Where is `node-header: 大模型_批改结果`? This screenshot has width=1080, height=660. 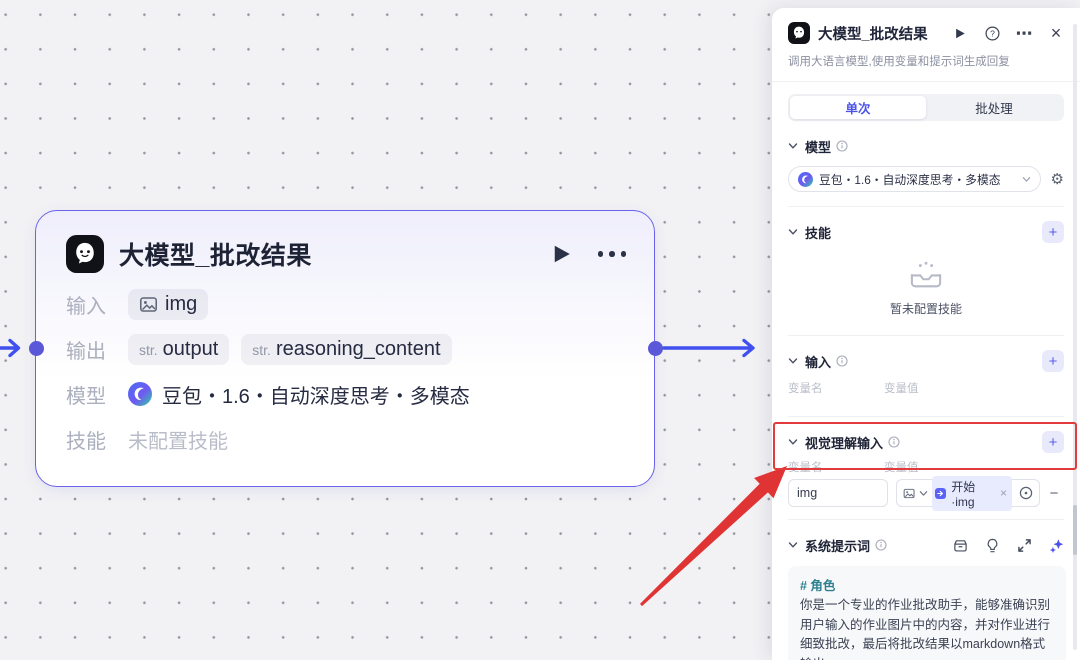 node-header: 大模型_批改结果 is located at coordinates (346, 254).